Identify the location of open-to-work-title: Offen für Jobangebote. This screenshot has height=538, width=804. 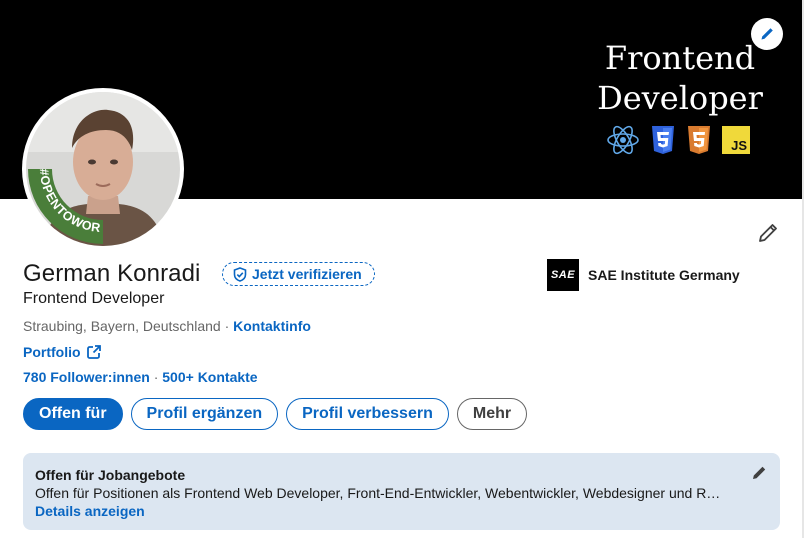
(110, 475).